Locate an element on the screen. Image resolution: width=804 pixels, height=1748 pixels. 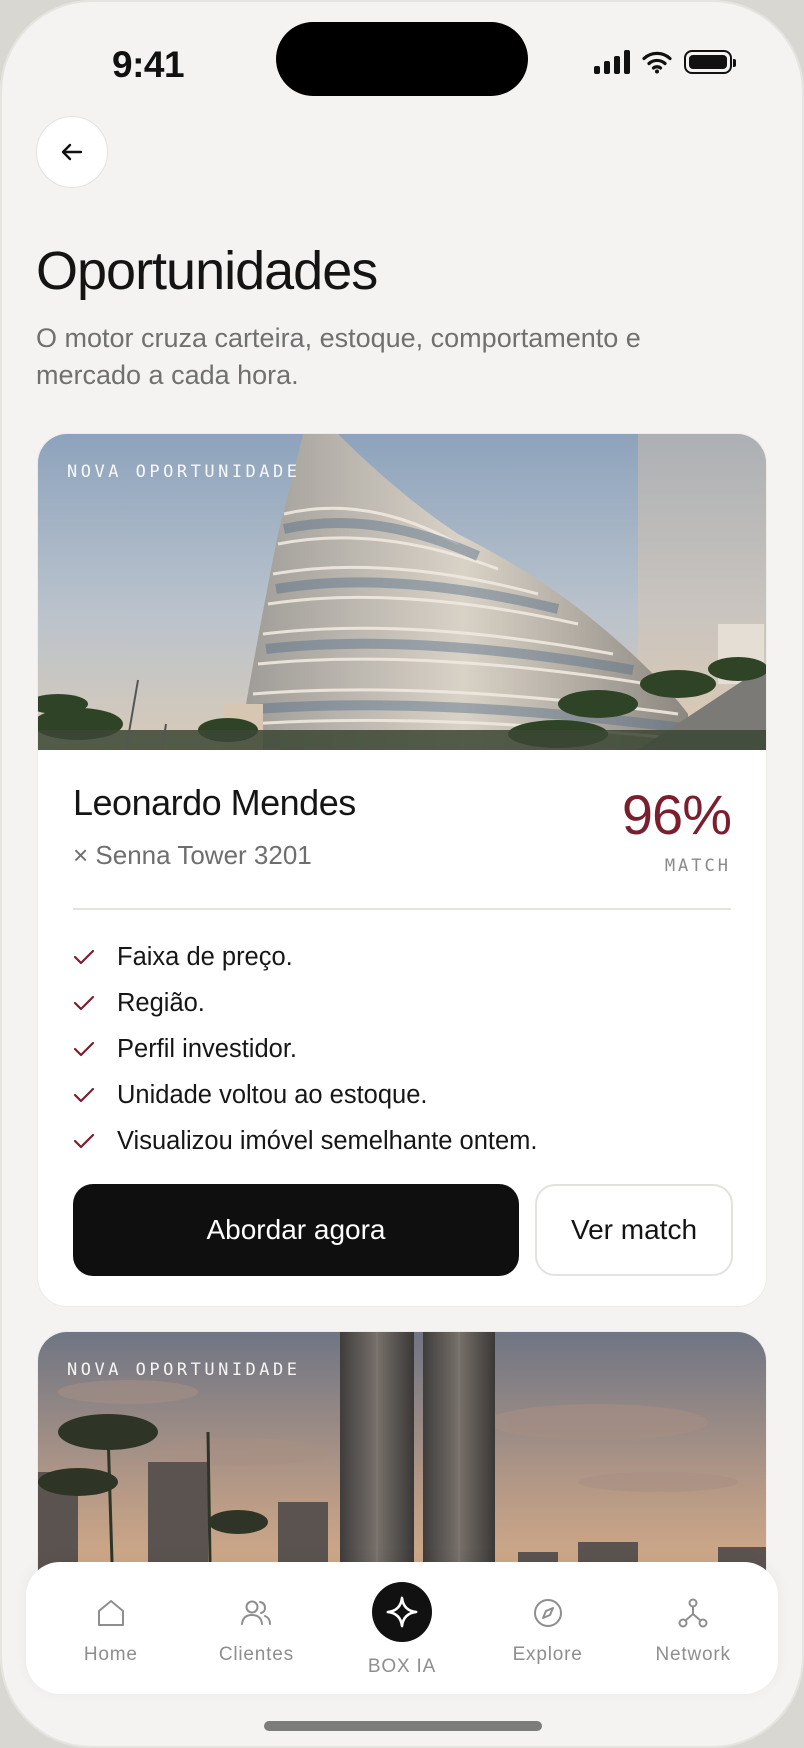
list-item: Região. is located at coordinates (305, 1003).